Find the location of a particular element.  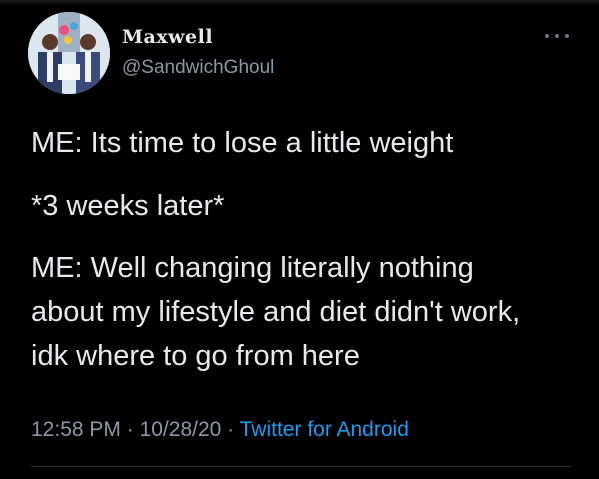

display-name: Maxwell is located at coordinates (167, 37).